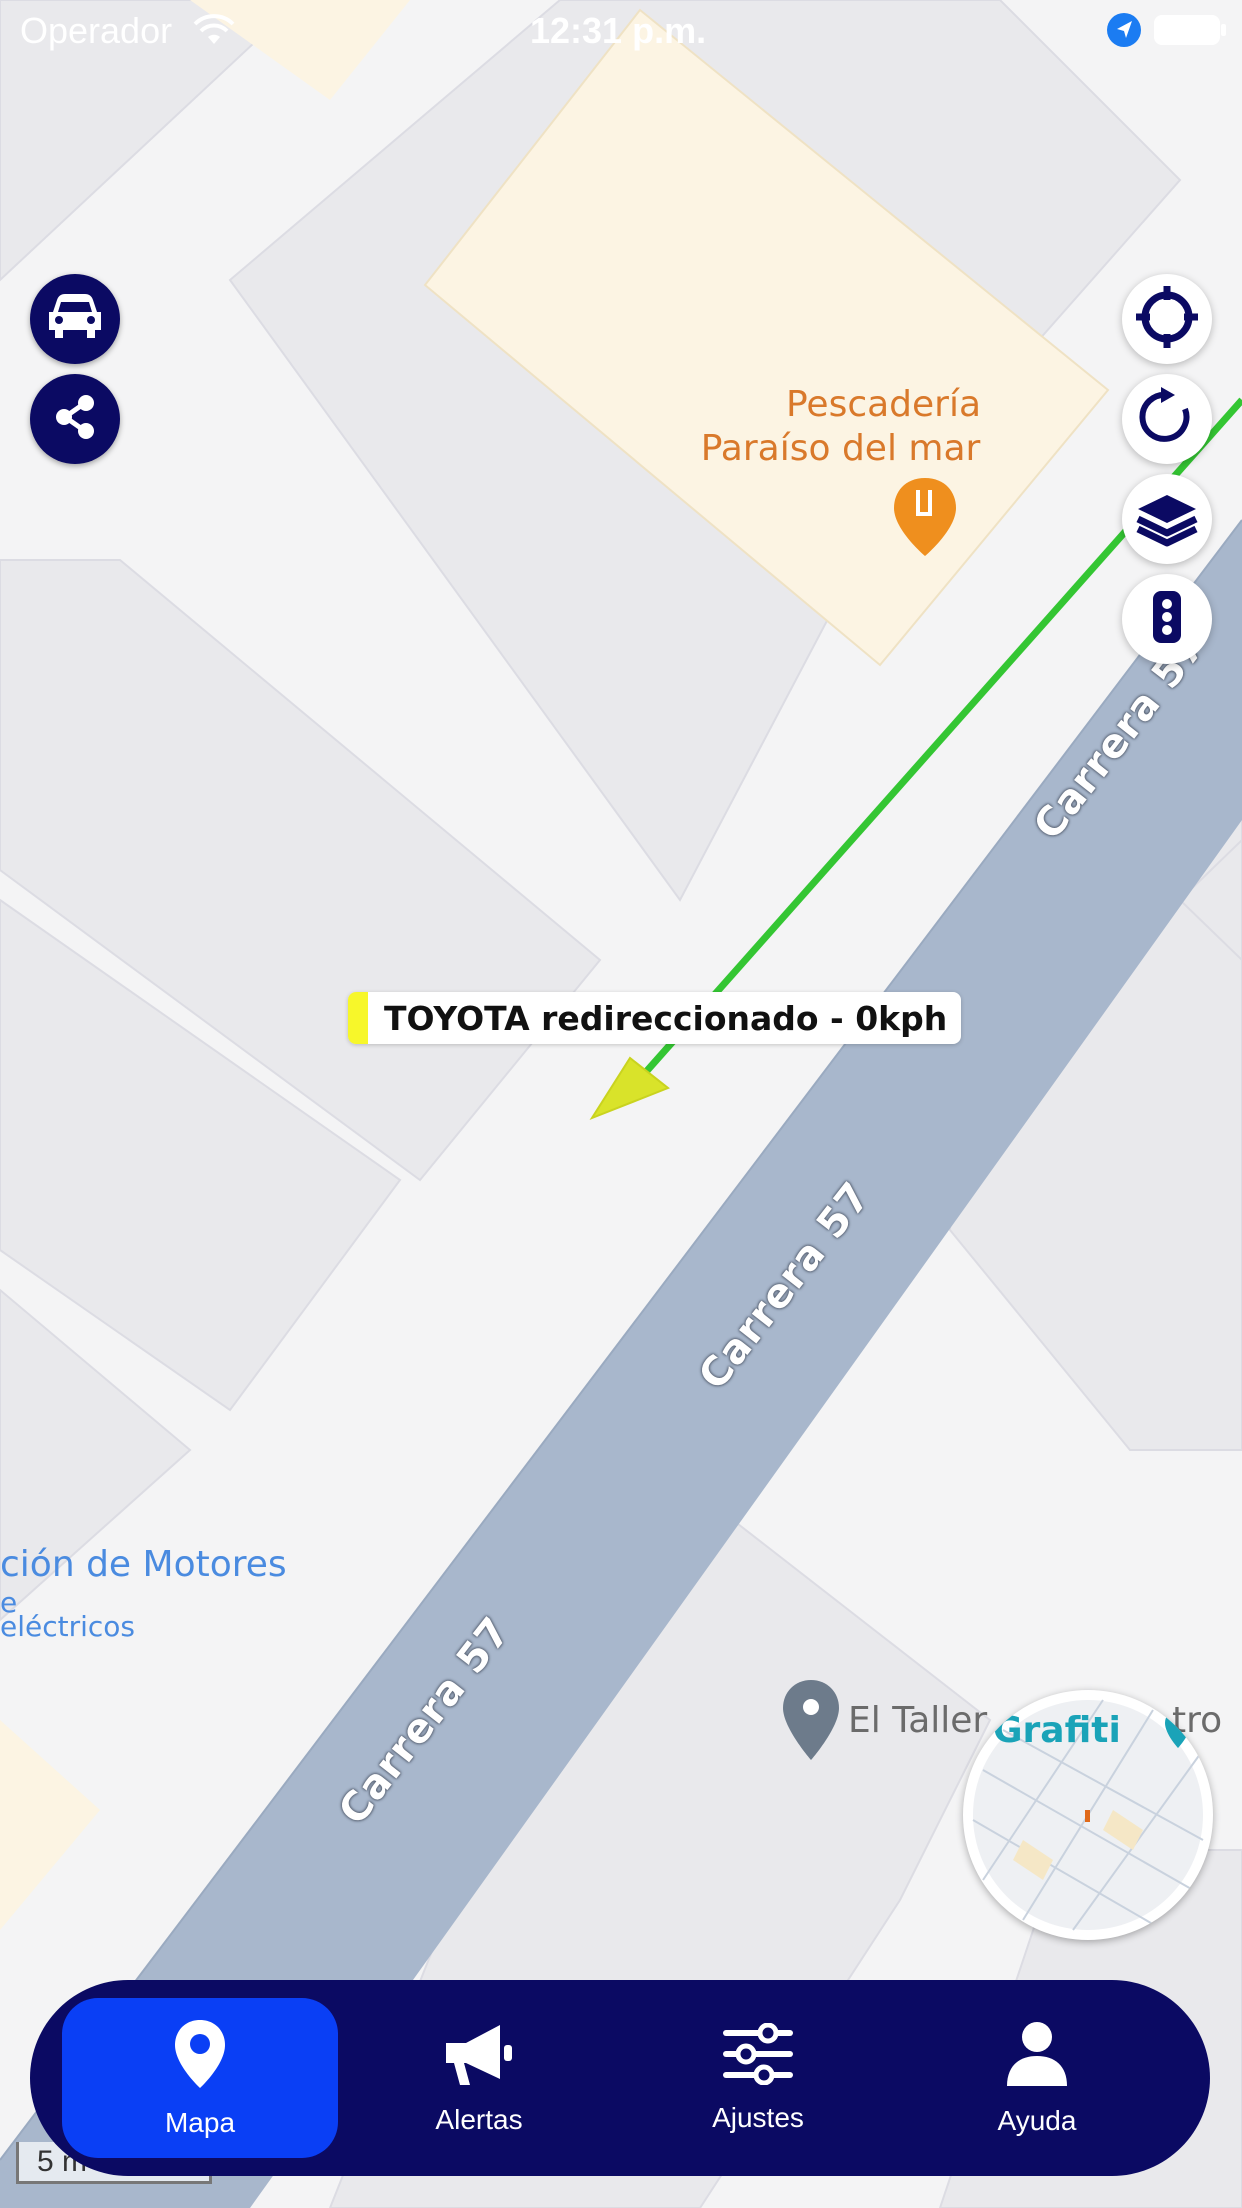  I want to click on poi-taller-name: El Taller, so click(917, 1720).